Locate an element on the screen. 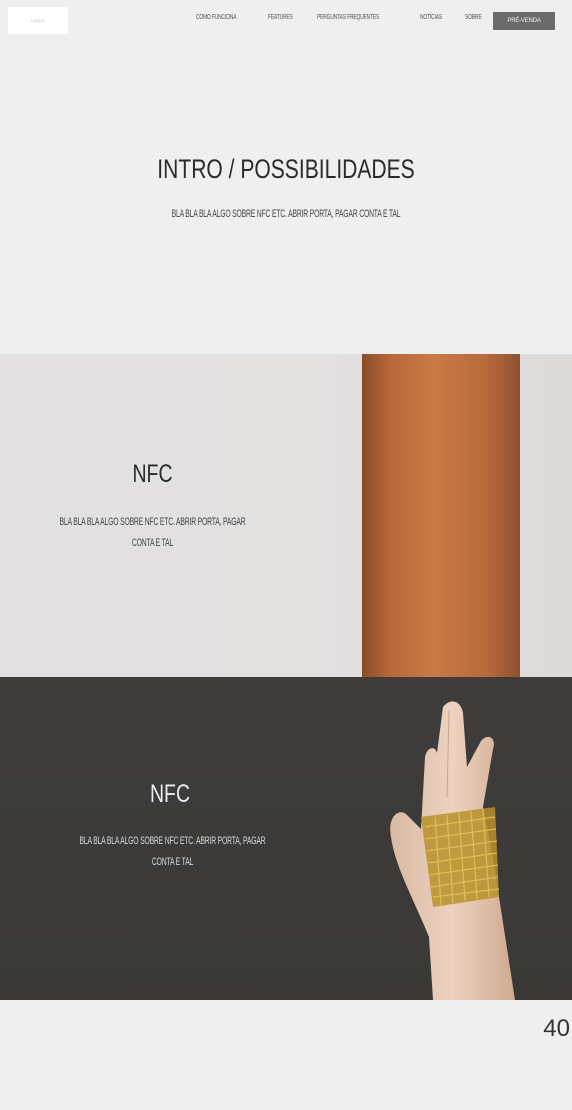 The height and width of the screenshot is (1110, 572). logo: LOGO is located at coordinates (38, 20).